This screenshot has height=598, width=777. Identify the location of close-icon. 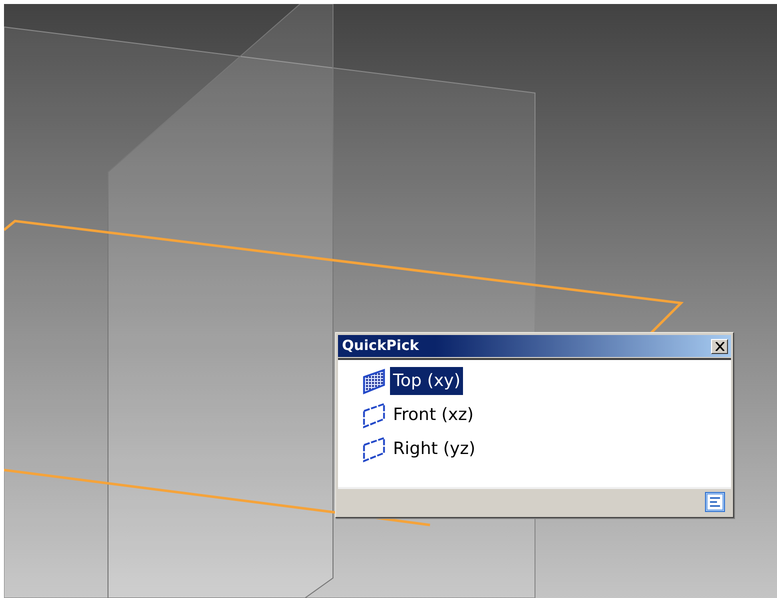
(719, 346).